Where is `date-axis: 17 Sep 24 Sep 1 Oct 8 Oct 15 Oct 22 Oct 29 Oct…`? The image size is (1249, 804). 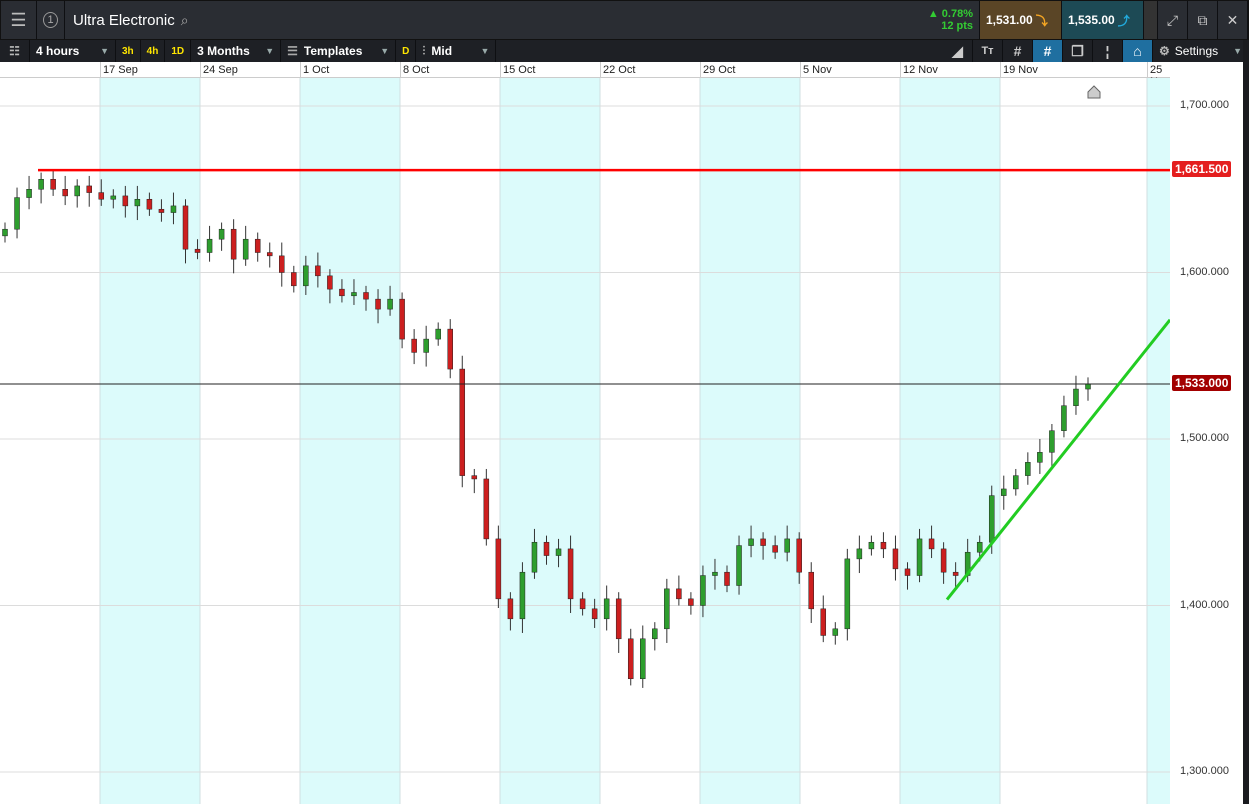
date-axis: 17 Sep 24 Sep 1 Oct 8 Oct 15 Oct 22 Oct 29 Oct… is located at coordinates (585, 75).